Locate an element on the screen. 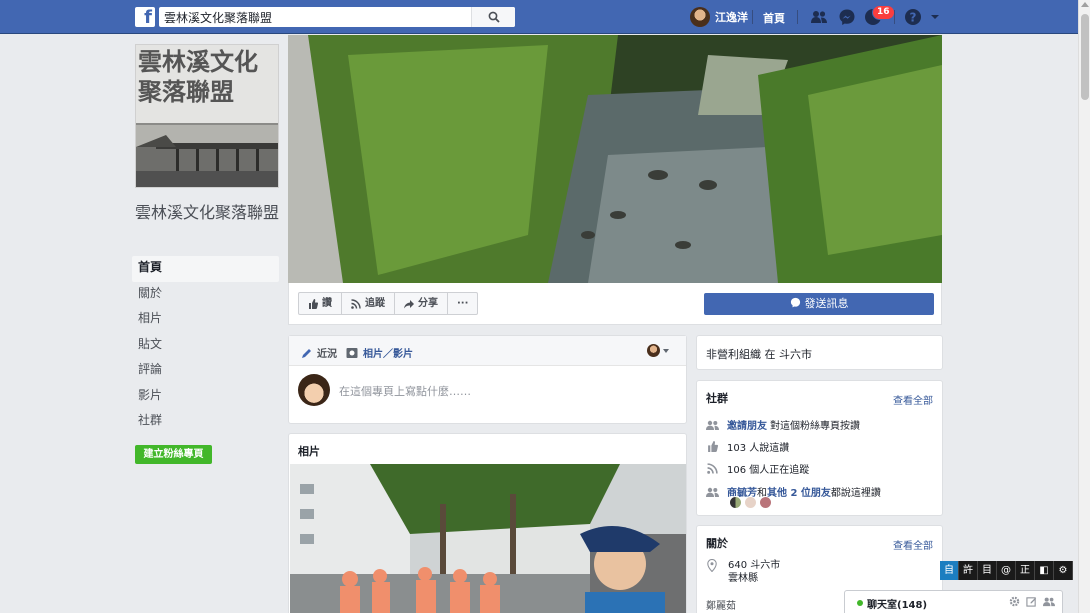  follow-button: 追蹤 is located at coordinates (368, 303).